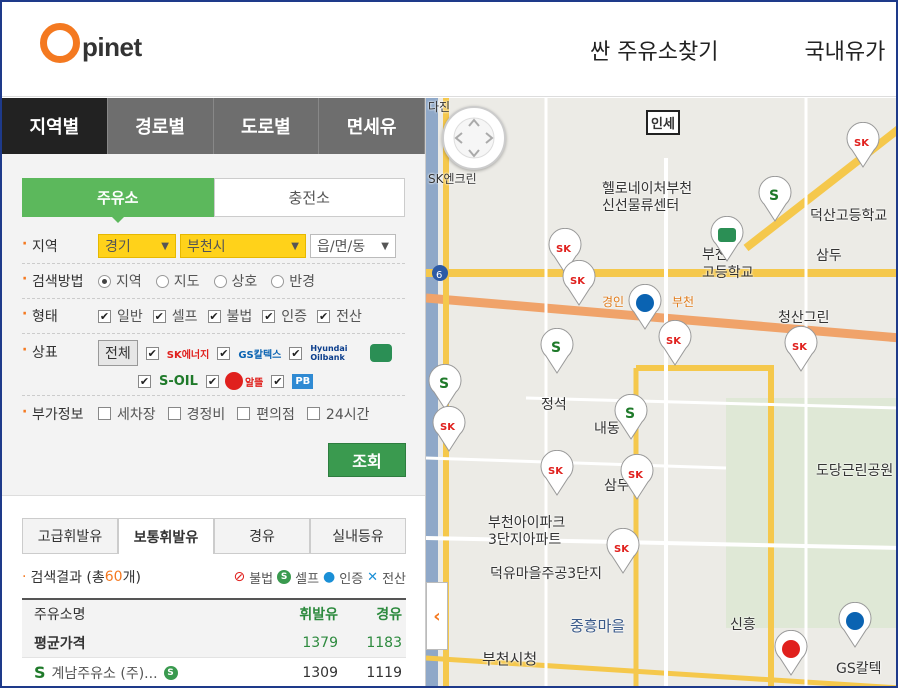  I want to click on brand-sk: ✔ SK에너지, so click(177, 353).